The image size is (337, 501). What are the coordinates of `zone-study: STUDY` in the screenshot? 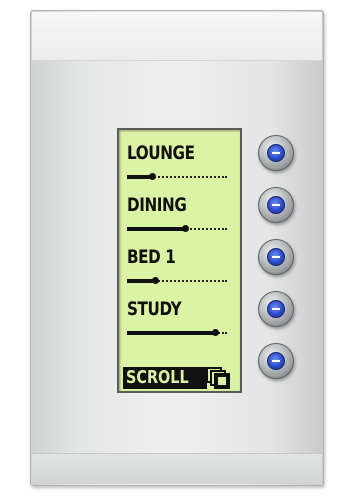 It's located at (182, 324).